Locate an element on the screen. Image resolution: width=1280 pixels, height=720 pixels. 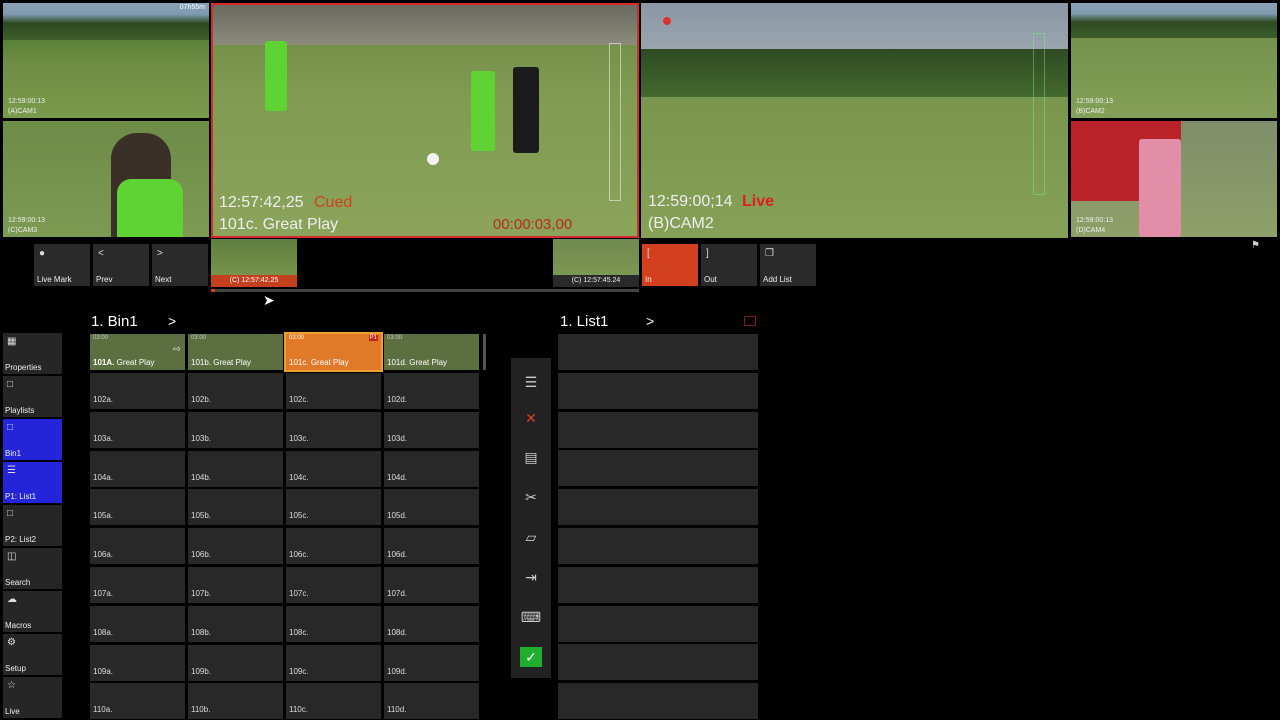
bin-cell: 103b. is located at coordinates (235, 429).